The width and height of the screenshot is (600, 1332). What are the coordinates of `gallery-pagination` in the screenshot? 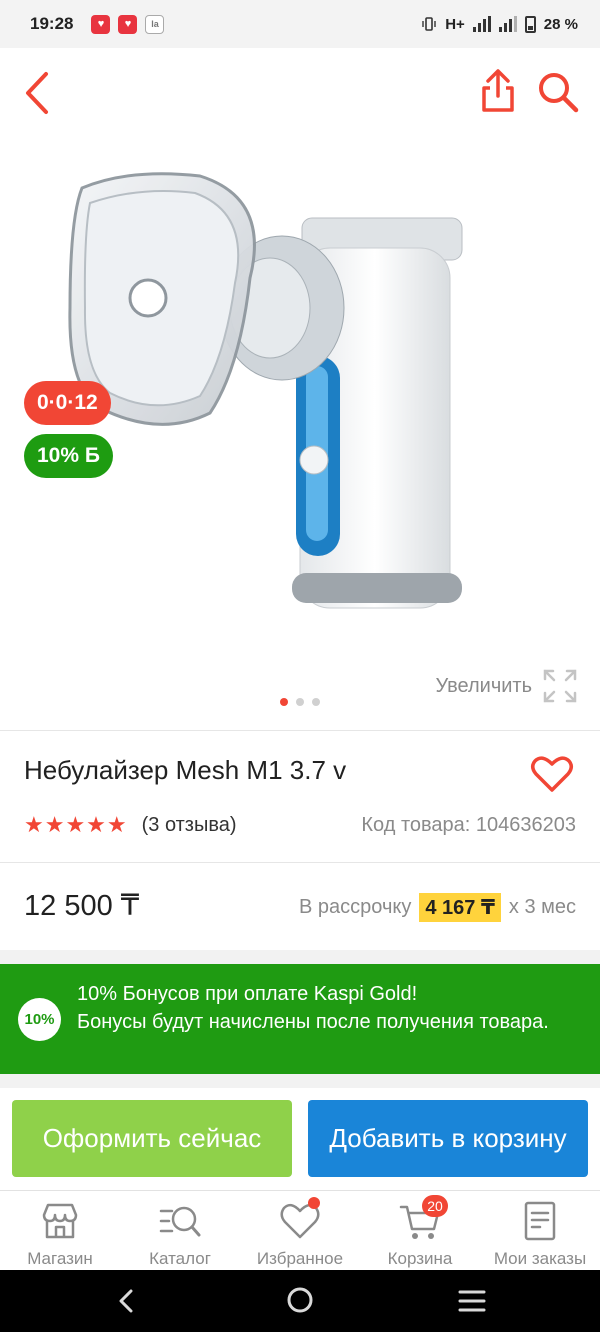 It's located at (300, 702).